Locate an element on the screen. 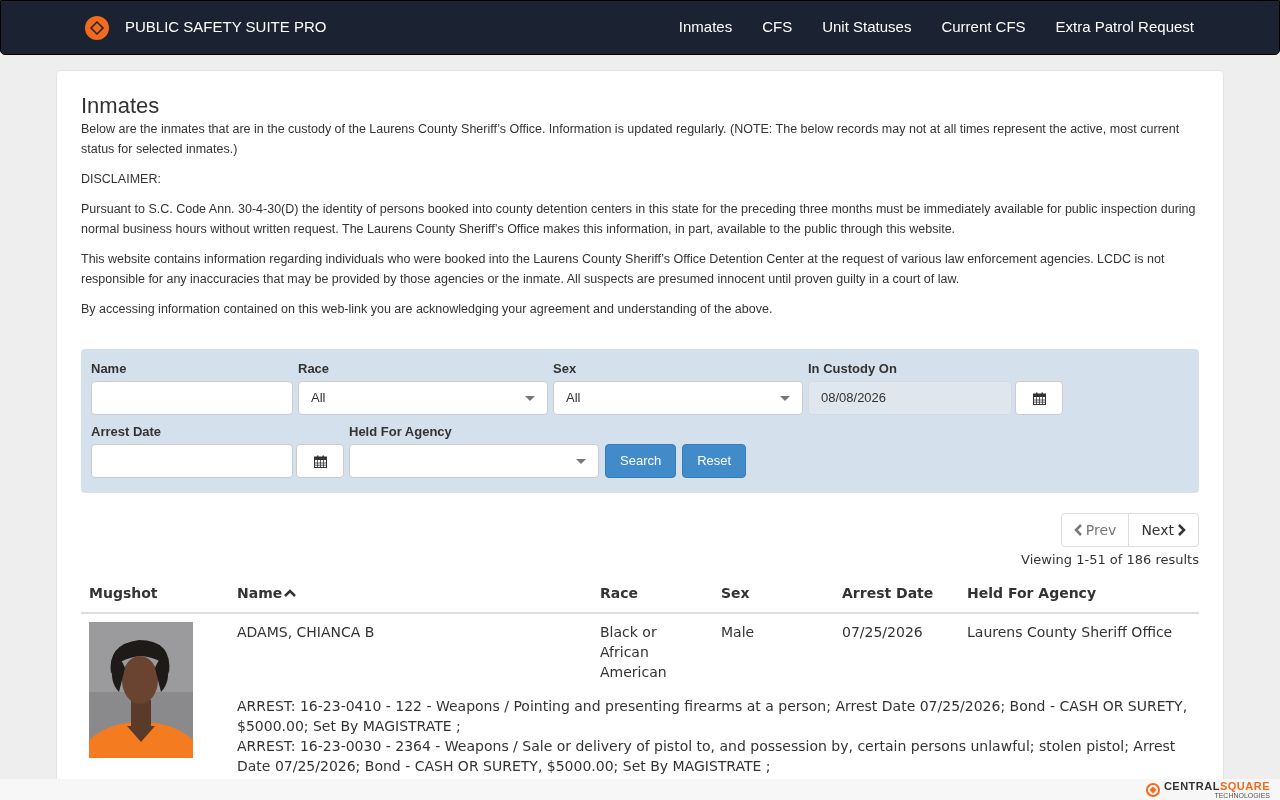 Image resolution: width=1280 pixels, height=800 pixels. column-header: Name is located at coordinates (410, 593).